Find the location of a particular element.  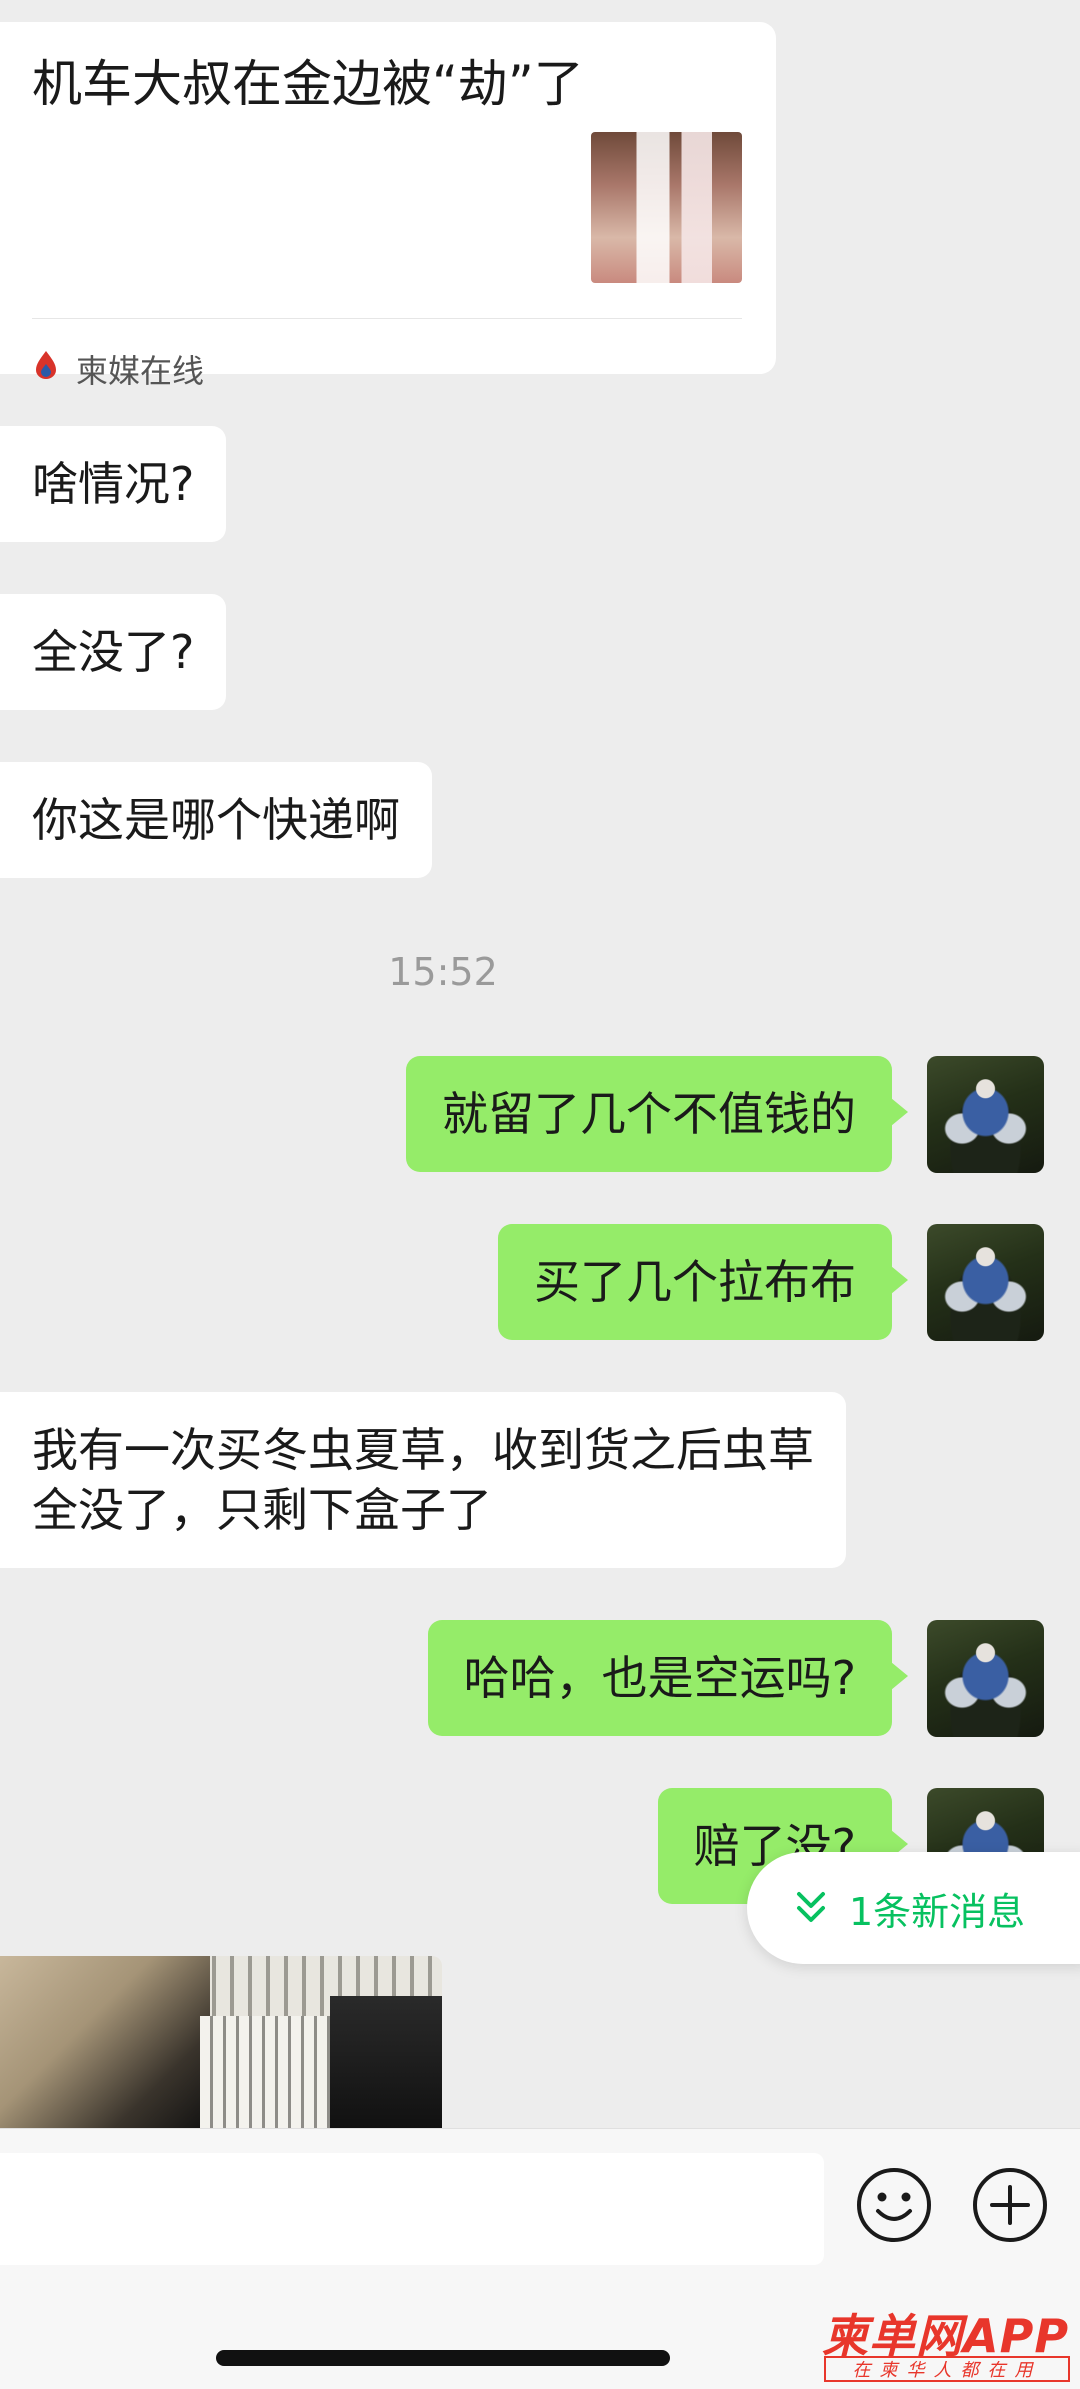

incoming-message: 啥情况? is located at coordinates (113, 484).